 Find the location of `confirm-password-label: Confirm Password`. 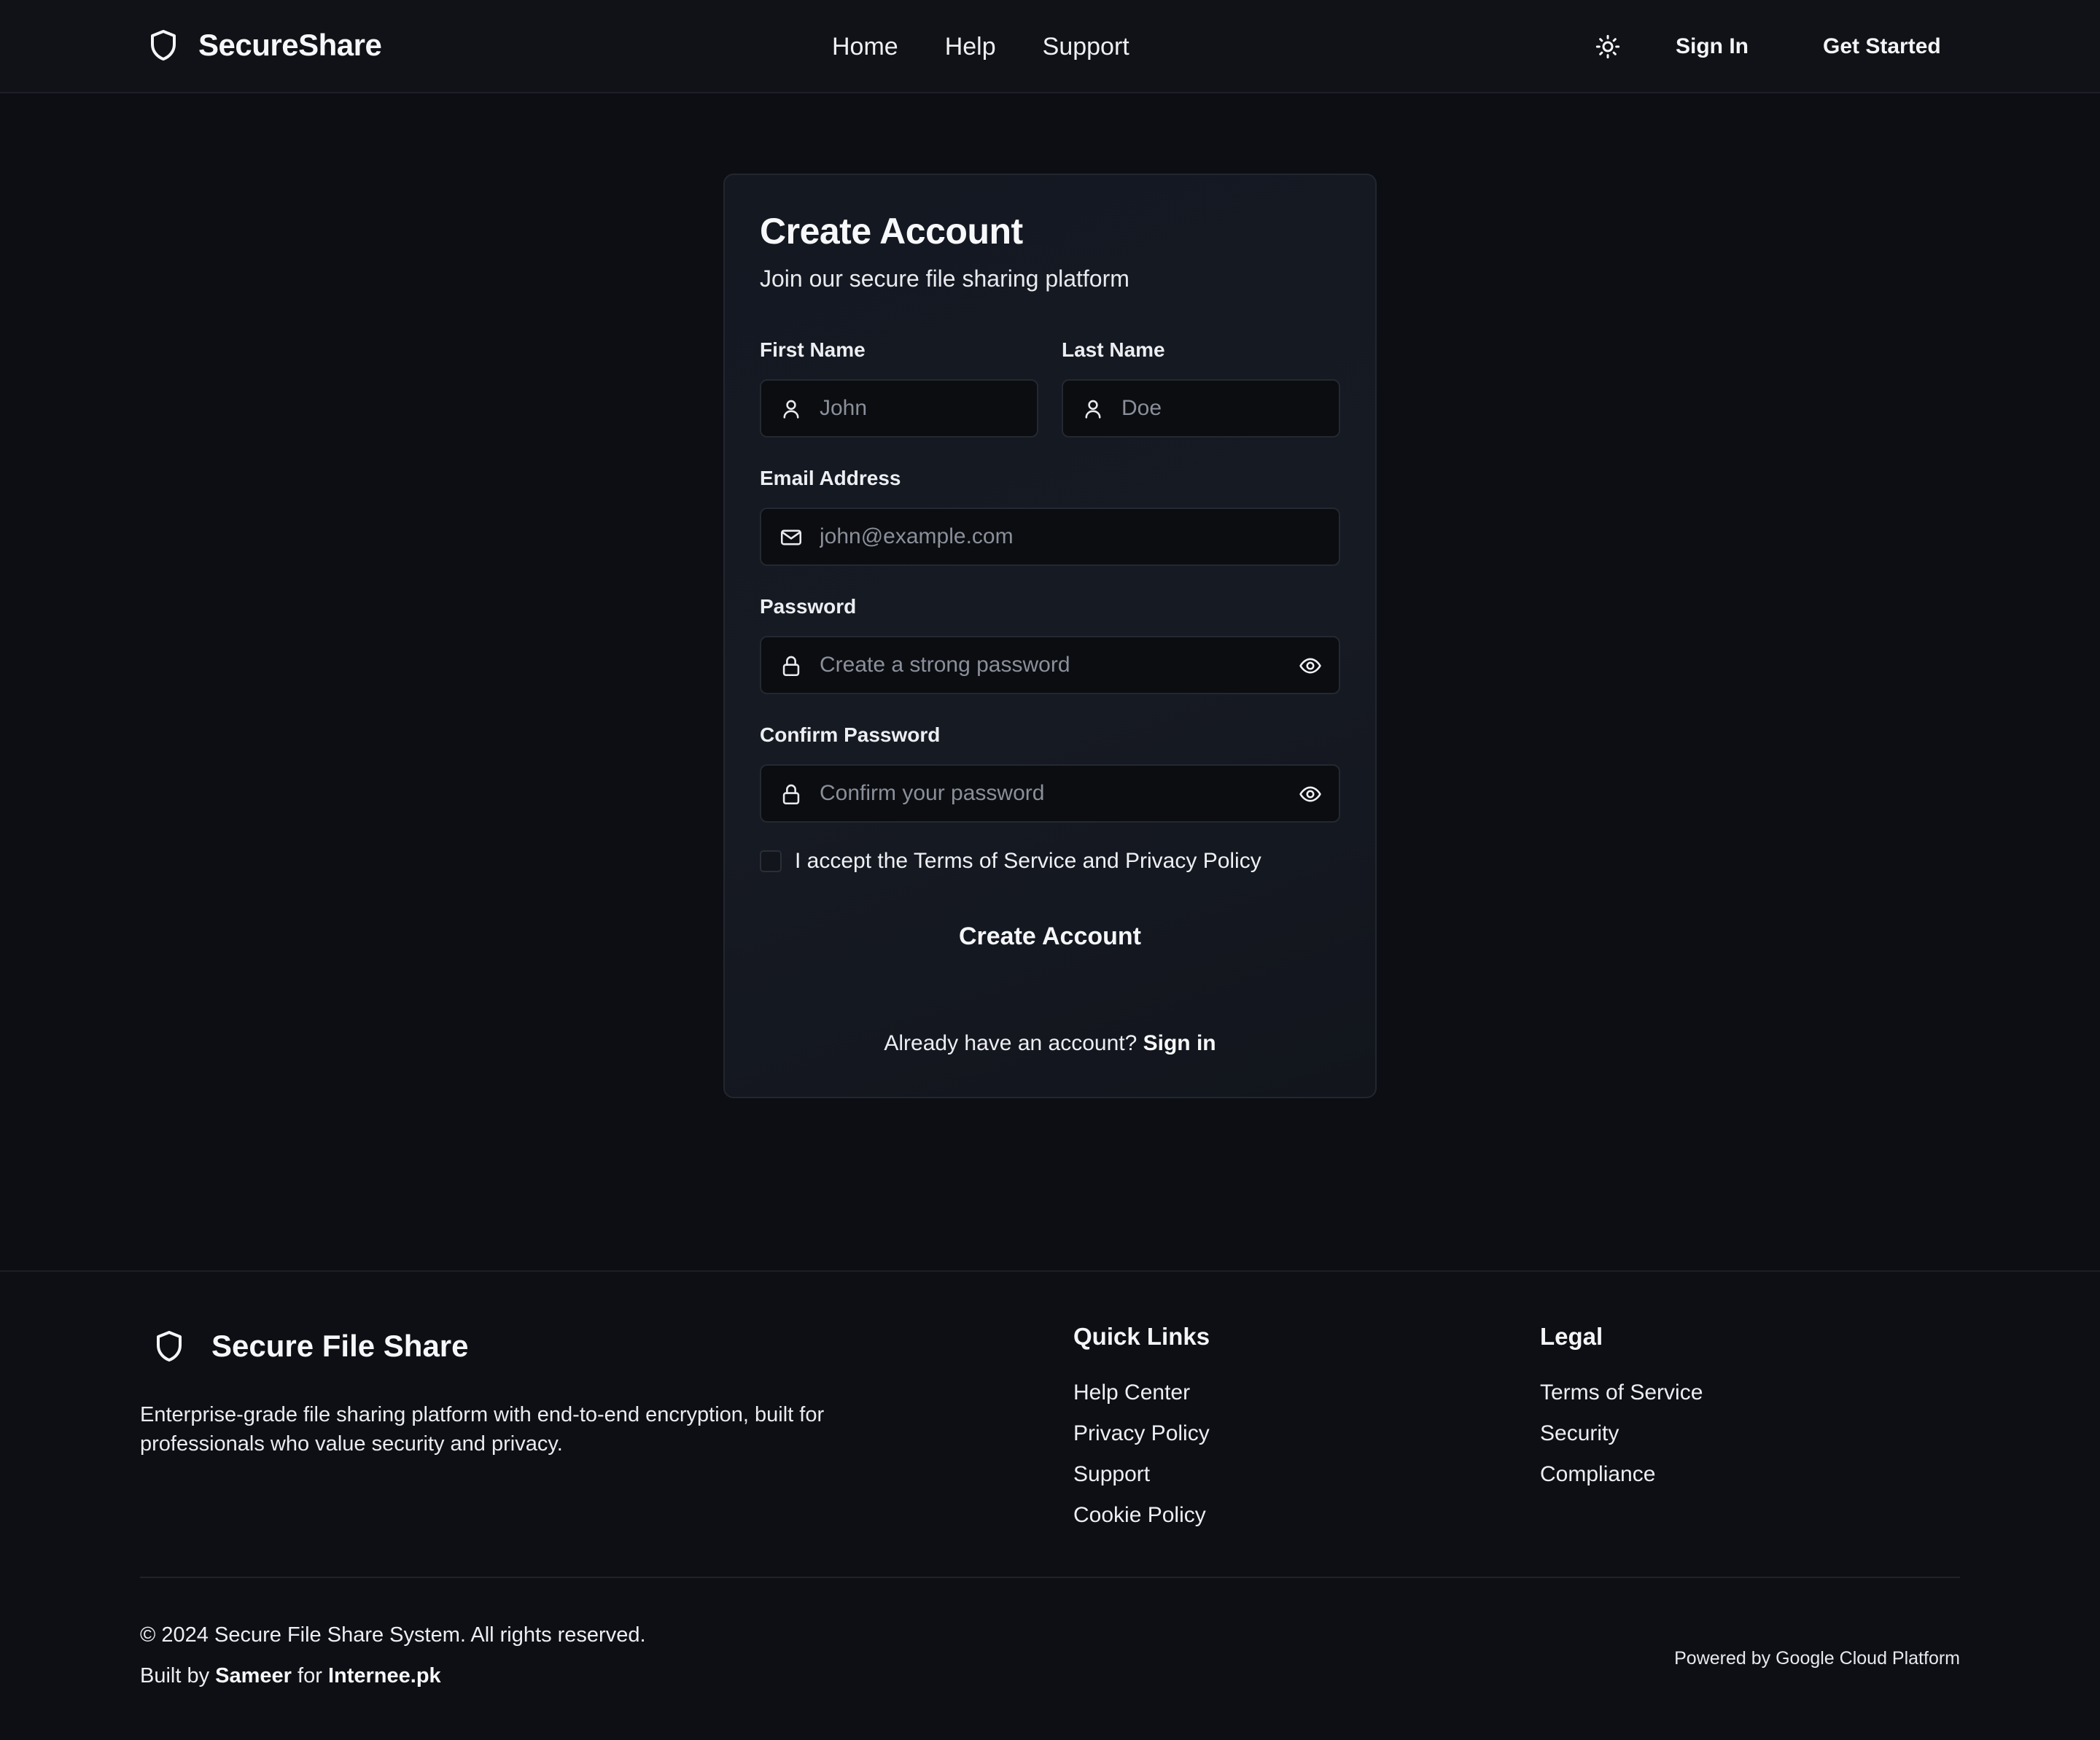

confirm-password-label: Confirm Password is located at coordinates (850, 734).